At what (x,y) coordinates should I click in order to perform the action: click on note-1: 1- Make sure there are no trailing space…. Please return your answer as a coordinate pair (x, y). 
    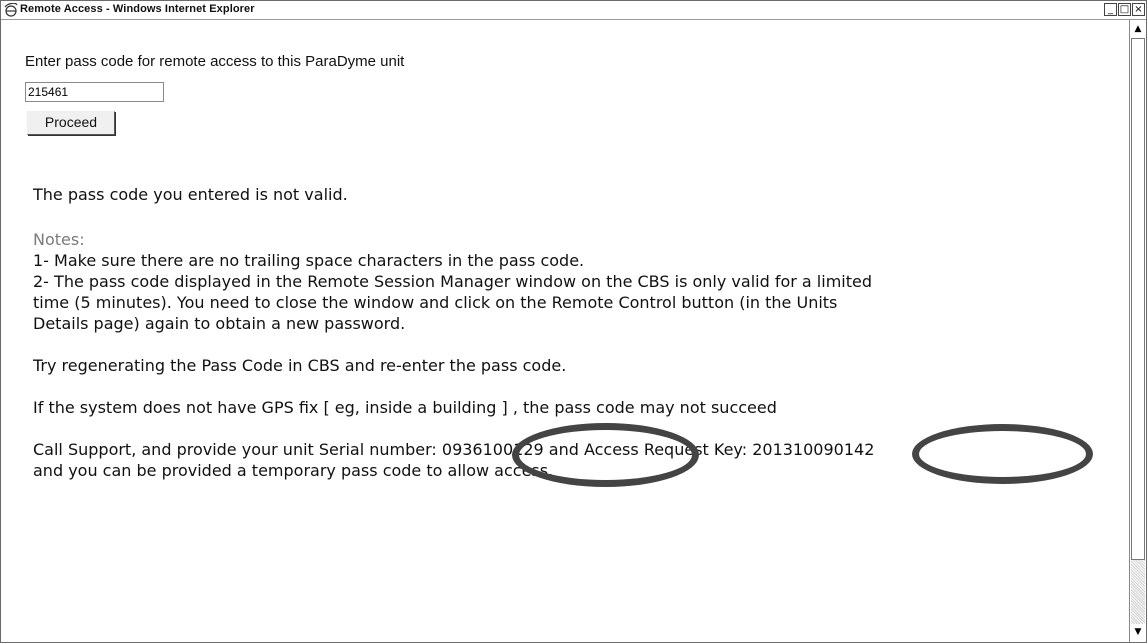
    Looking at the image, I should click on (309, 260).